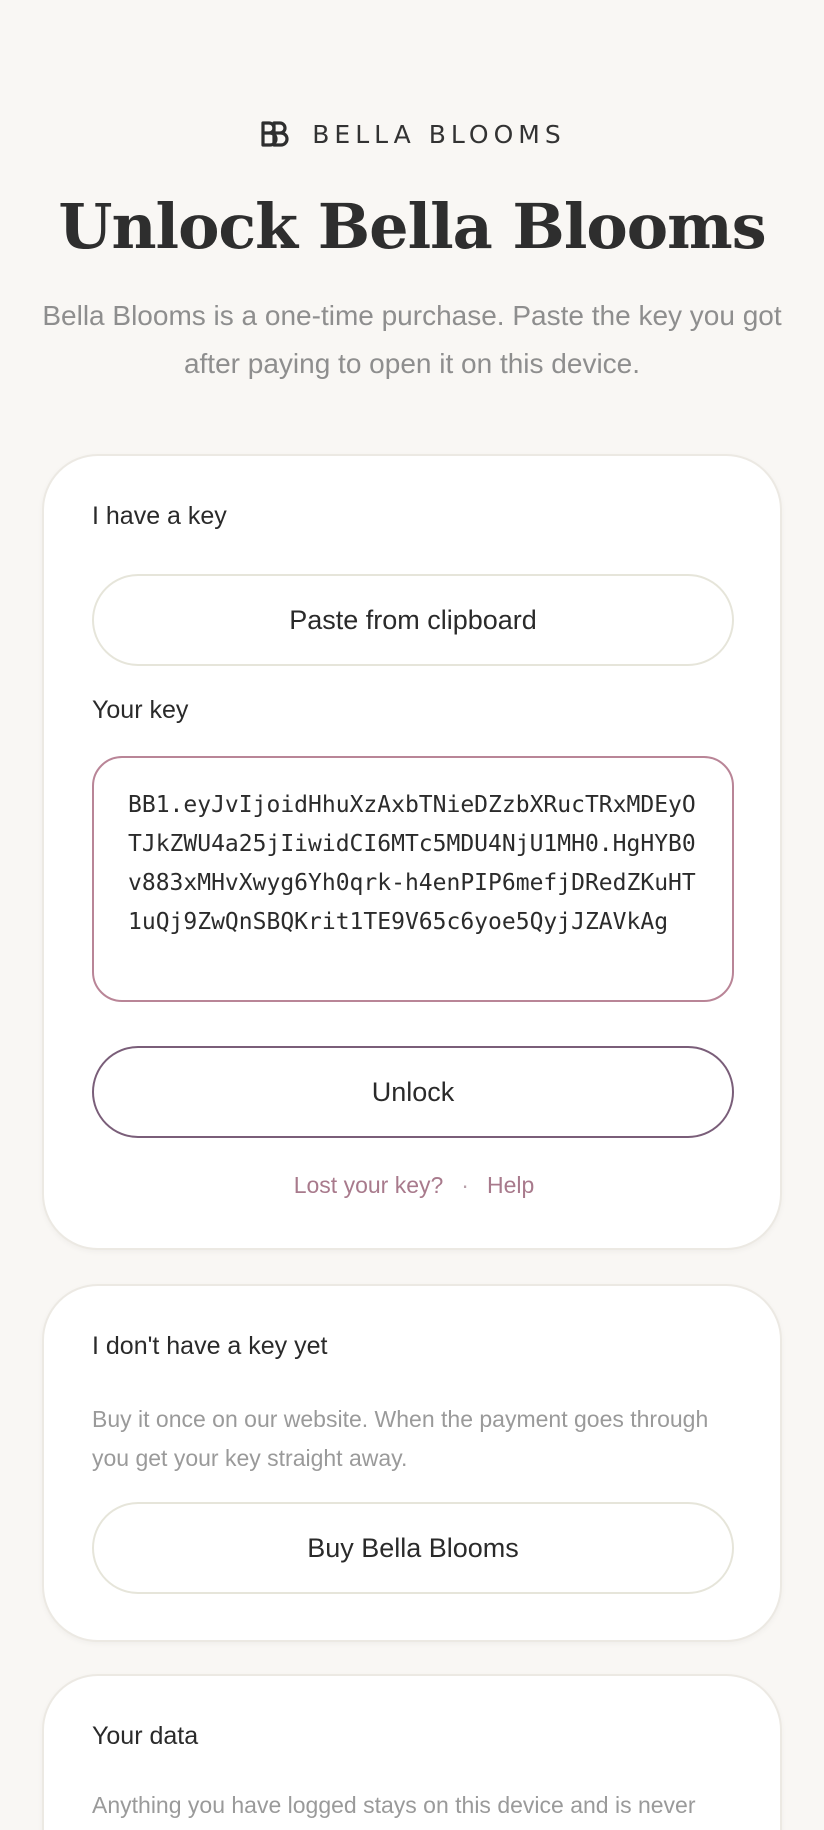  What do you see at coordinates (510, 1185) in the screenshot?
I see `help-link: Help` at bounding box center [510, 1185].